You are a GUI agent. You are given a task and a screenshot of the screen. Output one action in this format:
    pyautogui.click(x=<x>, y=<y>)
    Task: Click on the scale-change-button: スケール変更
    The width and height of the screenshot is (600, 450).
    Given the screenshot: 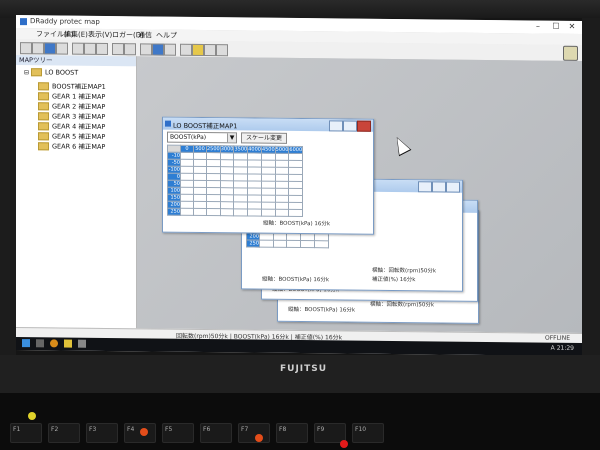 What is the action you would take?
    pyautogui.click(x=264, y=138)
    